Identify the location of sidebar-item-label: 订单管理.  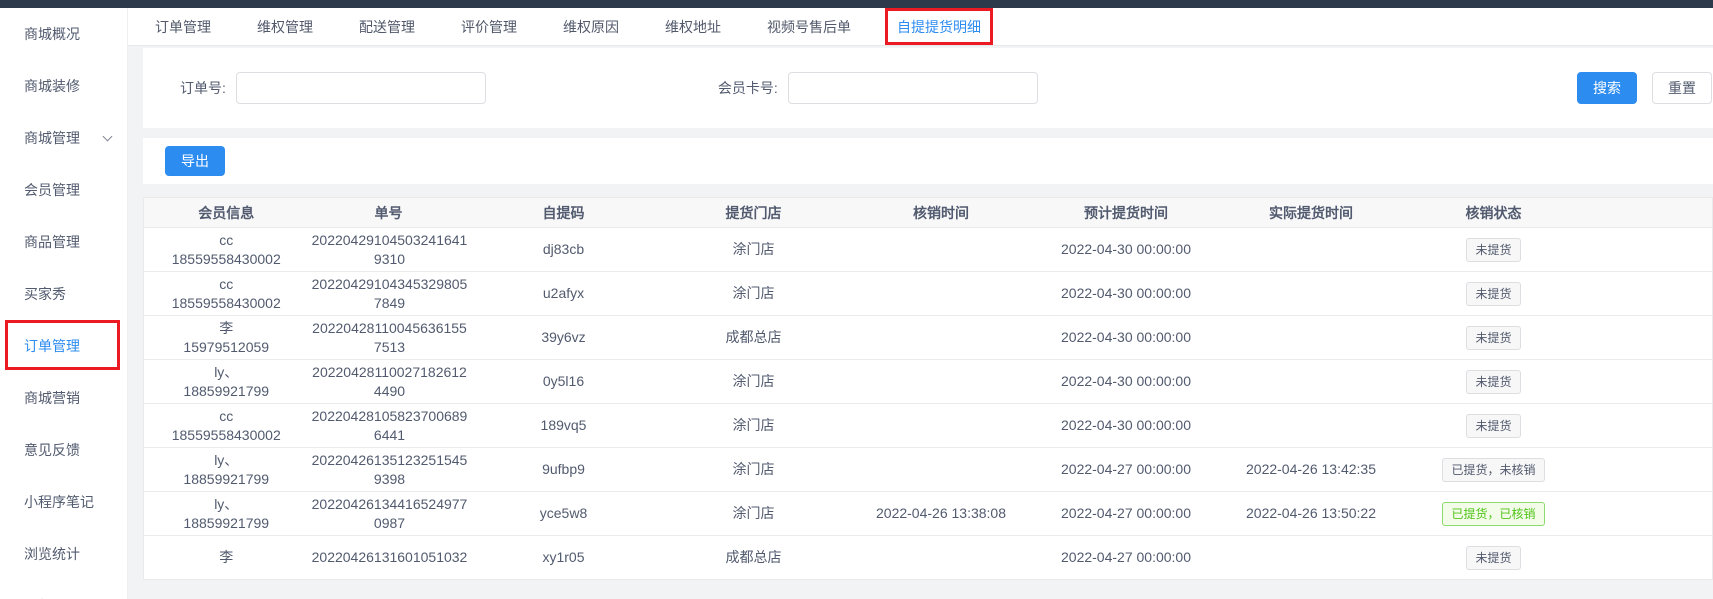
(52, 346).